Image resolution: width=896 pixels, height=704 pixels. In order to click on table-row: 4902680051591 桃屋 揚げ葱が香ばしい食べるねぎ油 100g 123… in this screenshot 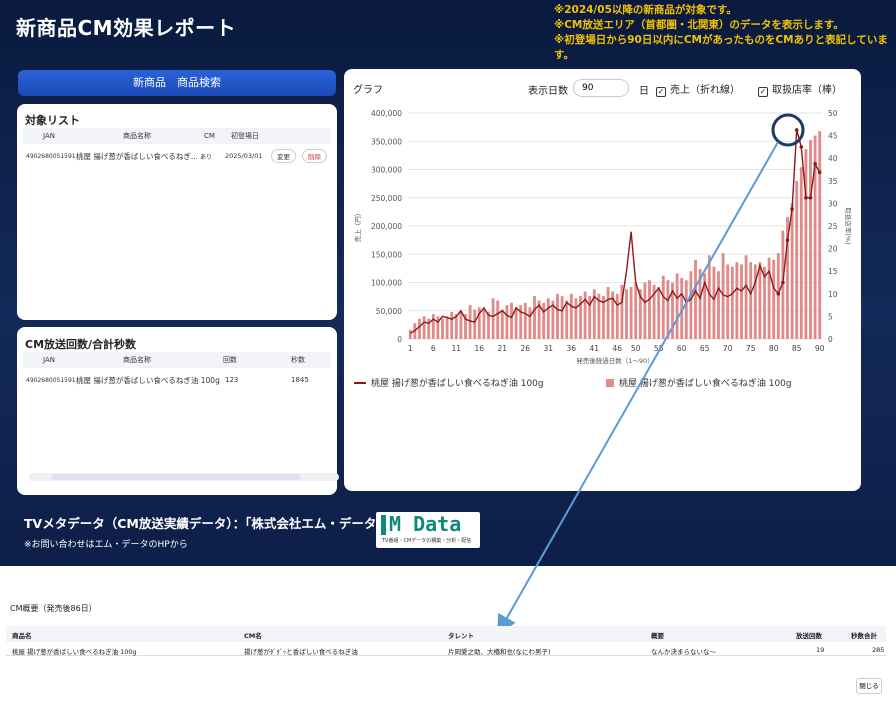, I will do `click(177, 380)`.